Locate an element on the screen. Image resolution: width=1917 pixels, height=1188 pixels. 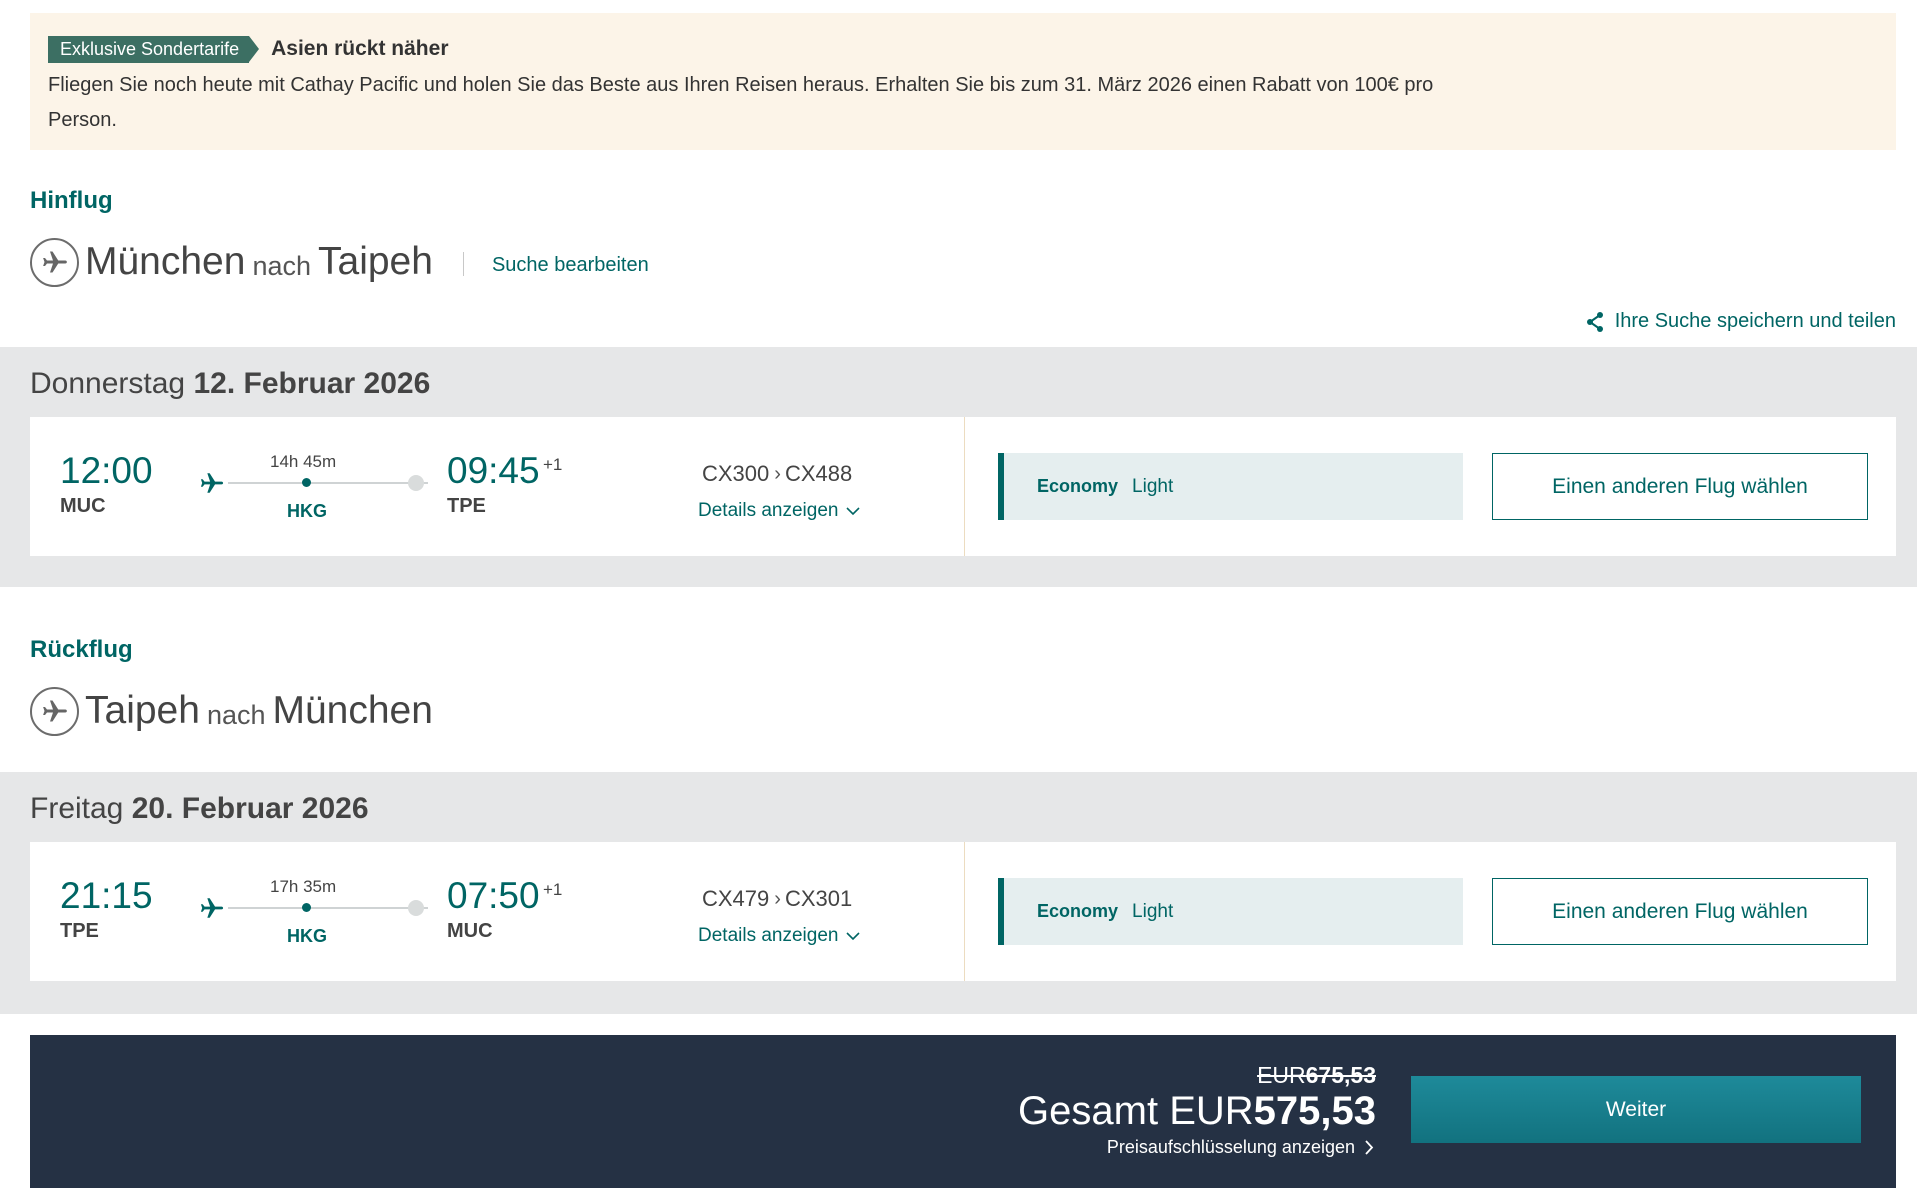
edit-search-link: Suche bearbeiten is located at coordinates (570, 265).